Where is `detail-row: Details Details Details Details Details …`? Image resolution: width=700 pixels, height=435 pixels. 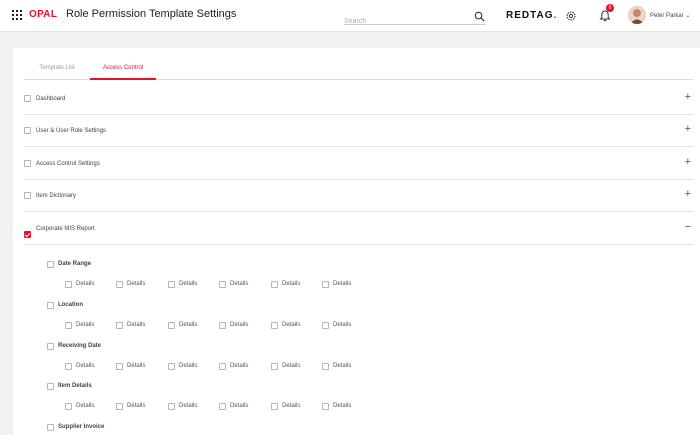
detail-row: Details Details Details Details Details … is located at coordinates (225, 286).